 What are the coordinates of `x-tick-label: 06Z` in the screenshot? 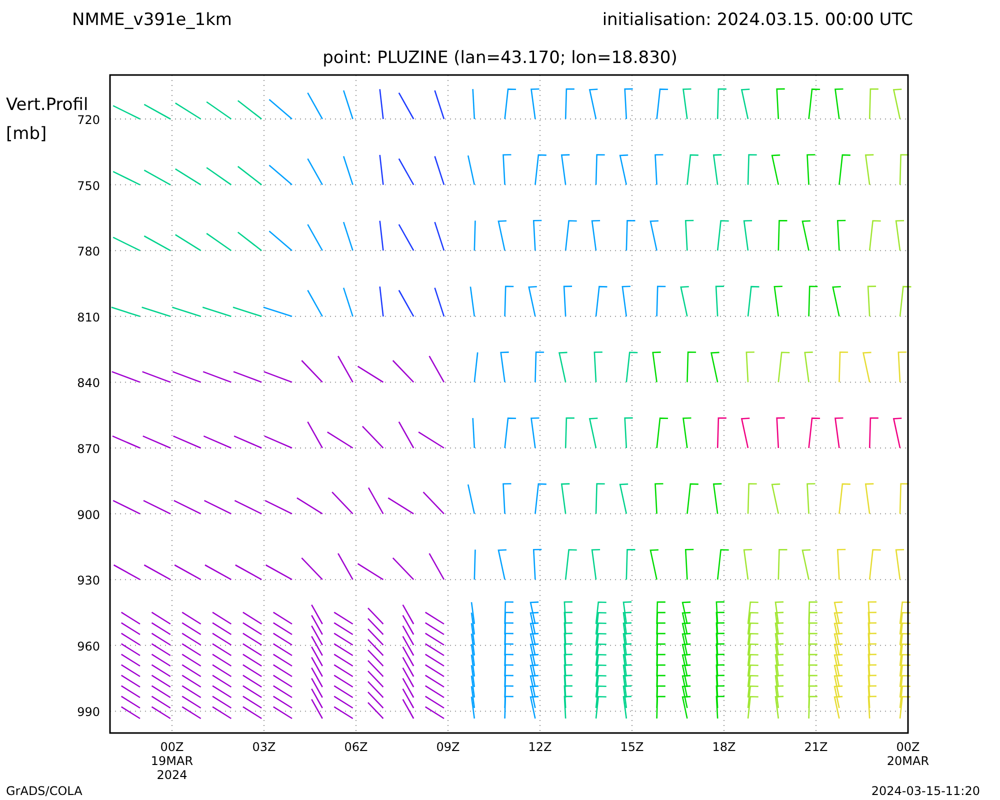 It's located at (356, 747).